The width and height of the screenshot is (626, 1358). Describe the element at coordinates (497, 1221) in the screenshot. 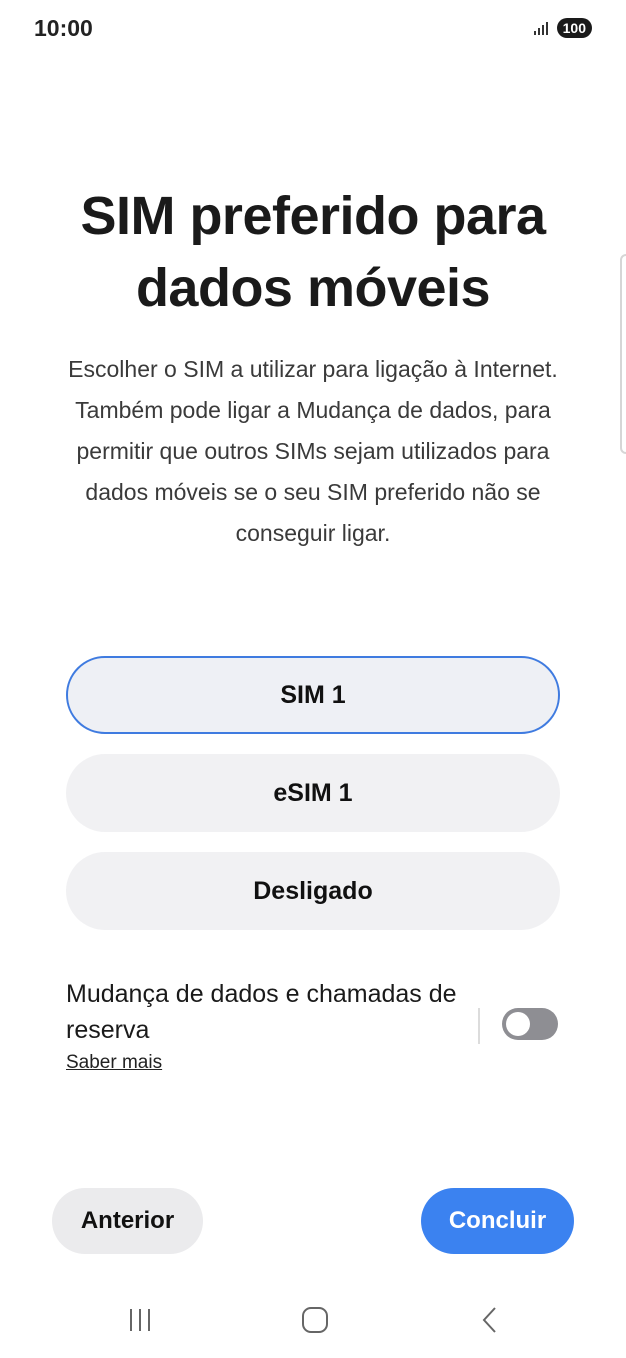

I see `done-button: Concluir` at that location.